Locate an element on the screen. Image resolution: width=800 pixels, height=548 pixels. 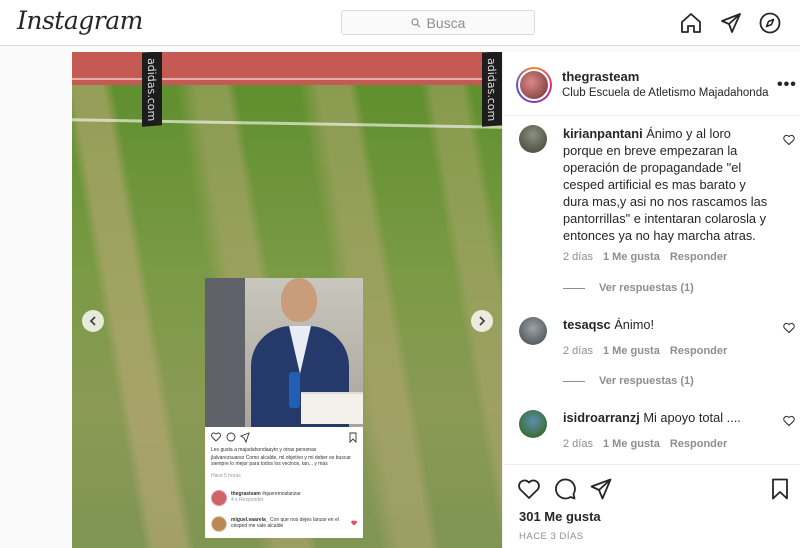
mayor-photo is located at coordinates (284, 352).